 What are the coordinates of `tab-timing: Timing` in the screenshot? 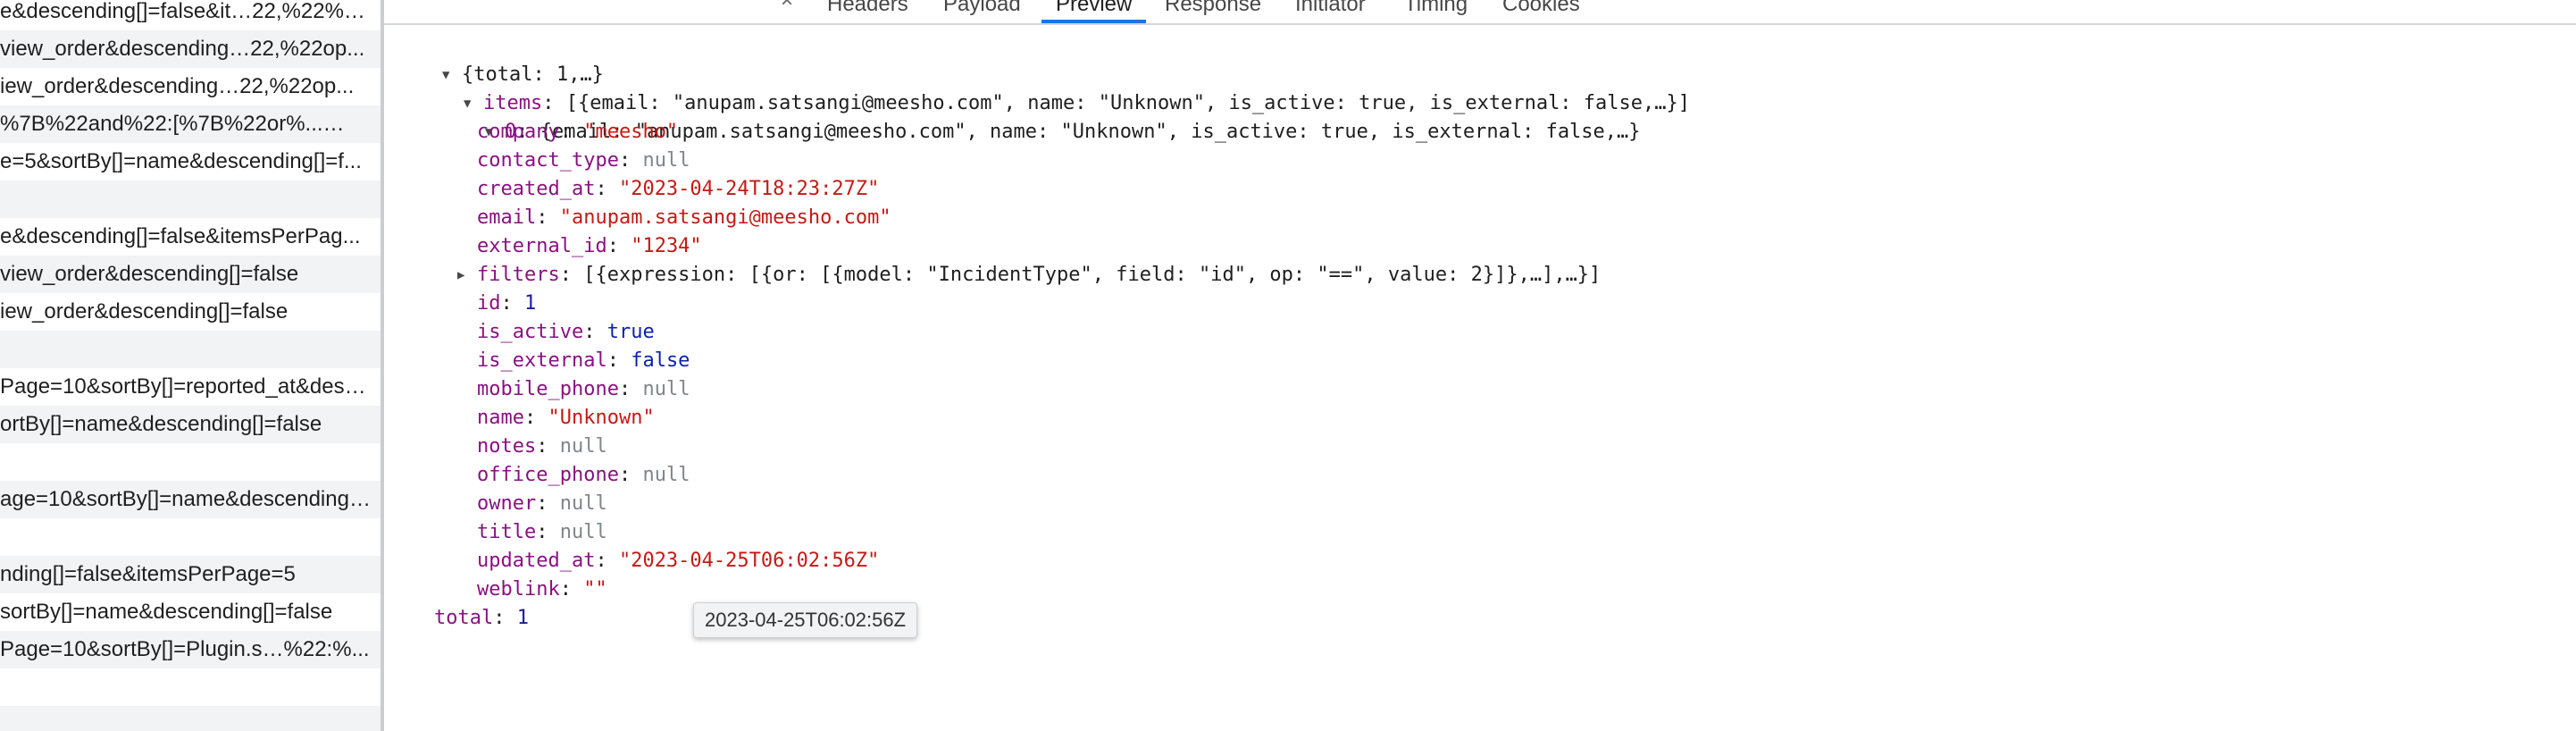 It's located at (1436, 12).